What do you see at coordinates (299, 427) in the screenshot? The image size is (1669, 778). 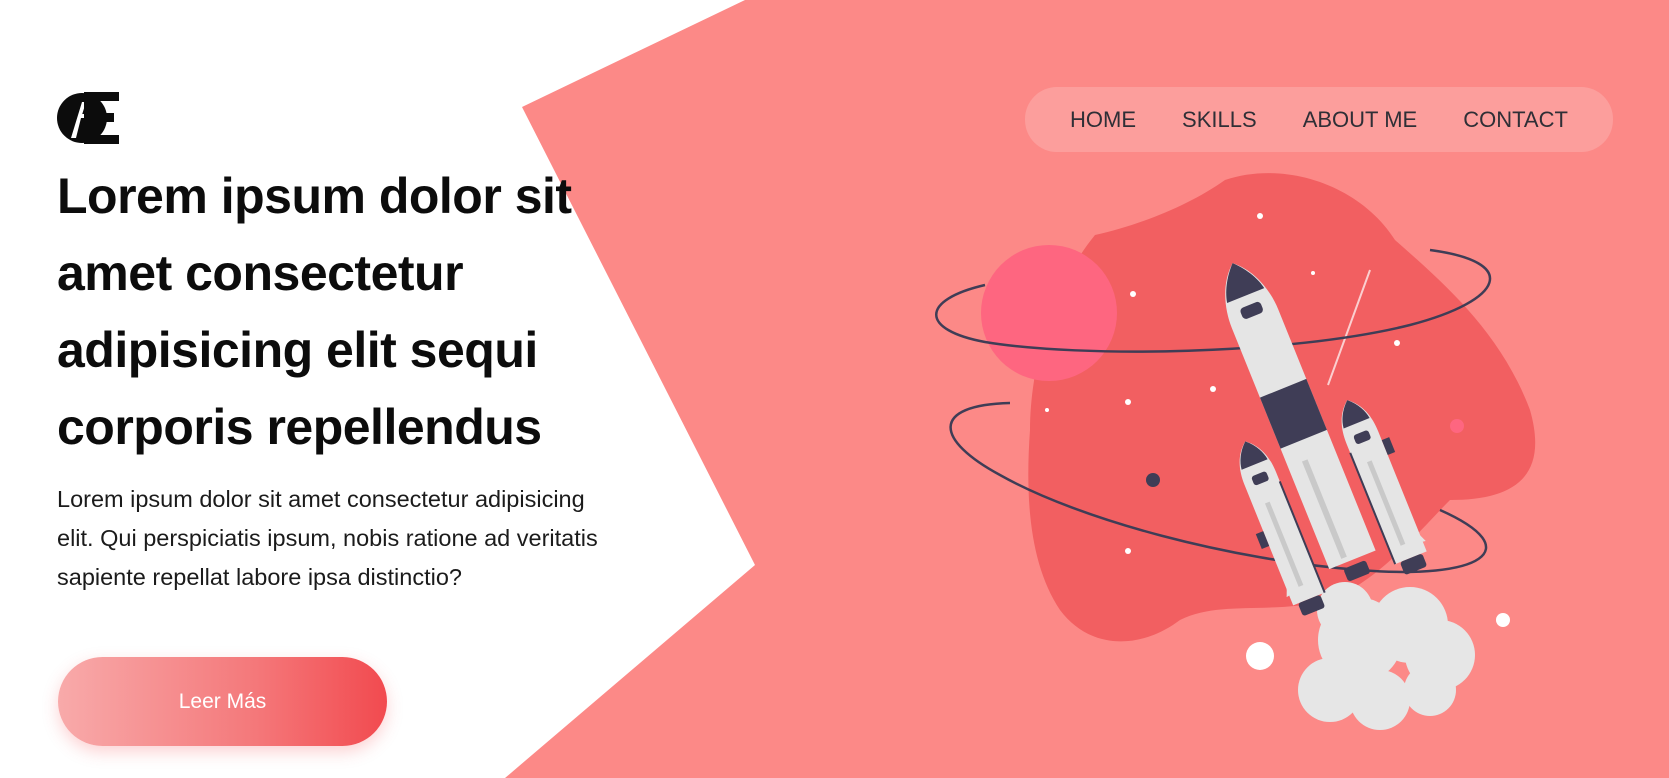 I see `hero-title-line: corporis repellendus` at bounding box center [299, 427].